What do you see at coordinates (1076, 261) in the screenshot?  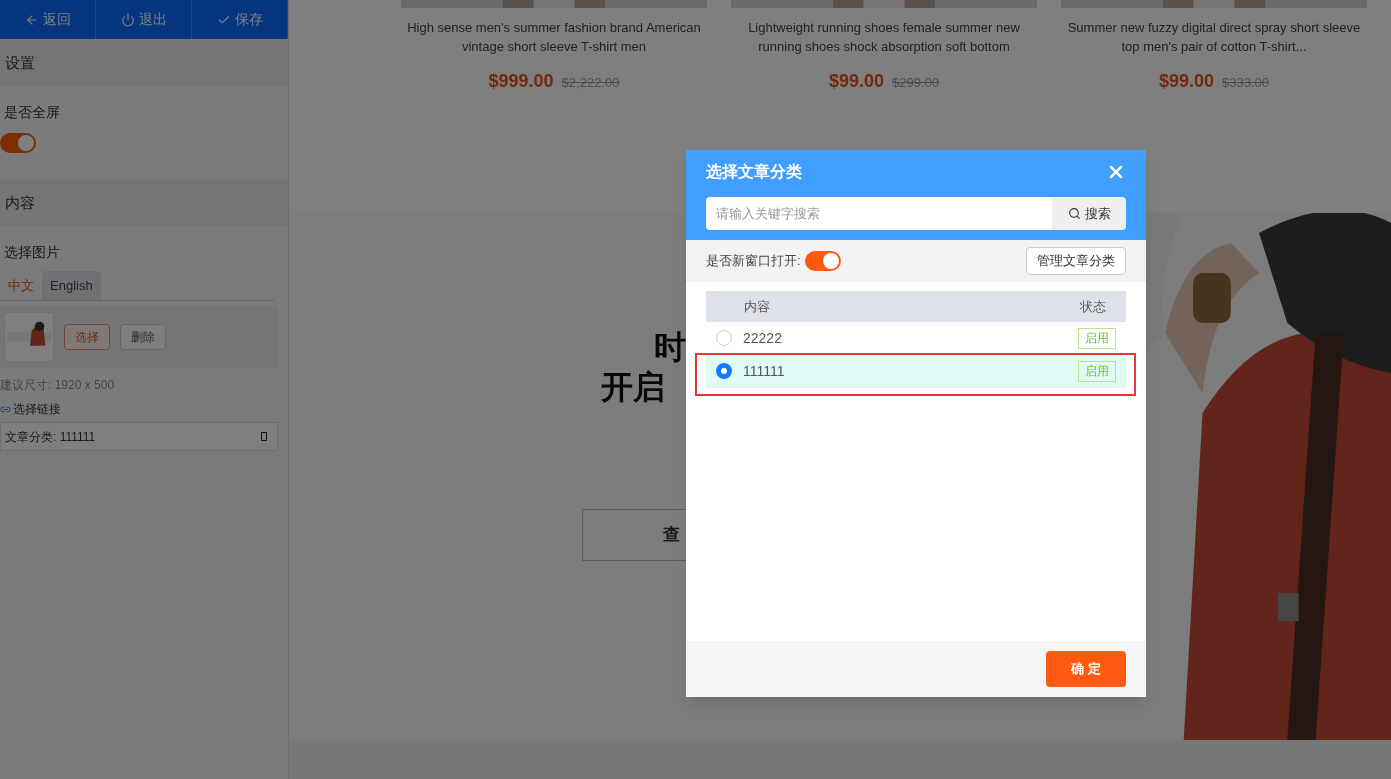 I see `manage-categories-button: 管理文章分类` at bounding box center [1076, 261].